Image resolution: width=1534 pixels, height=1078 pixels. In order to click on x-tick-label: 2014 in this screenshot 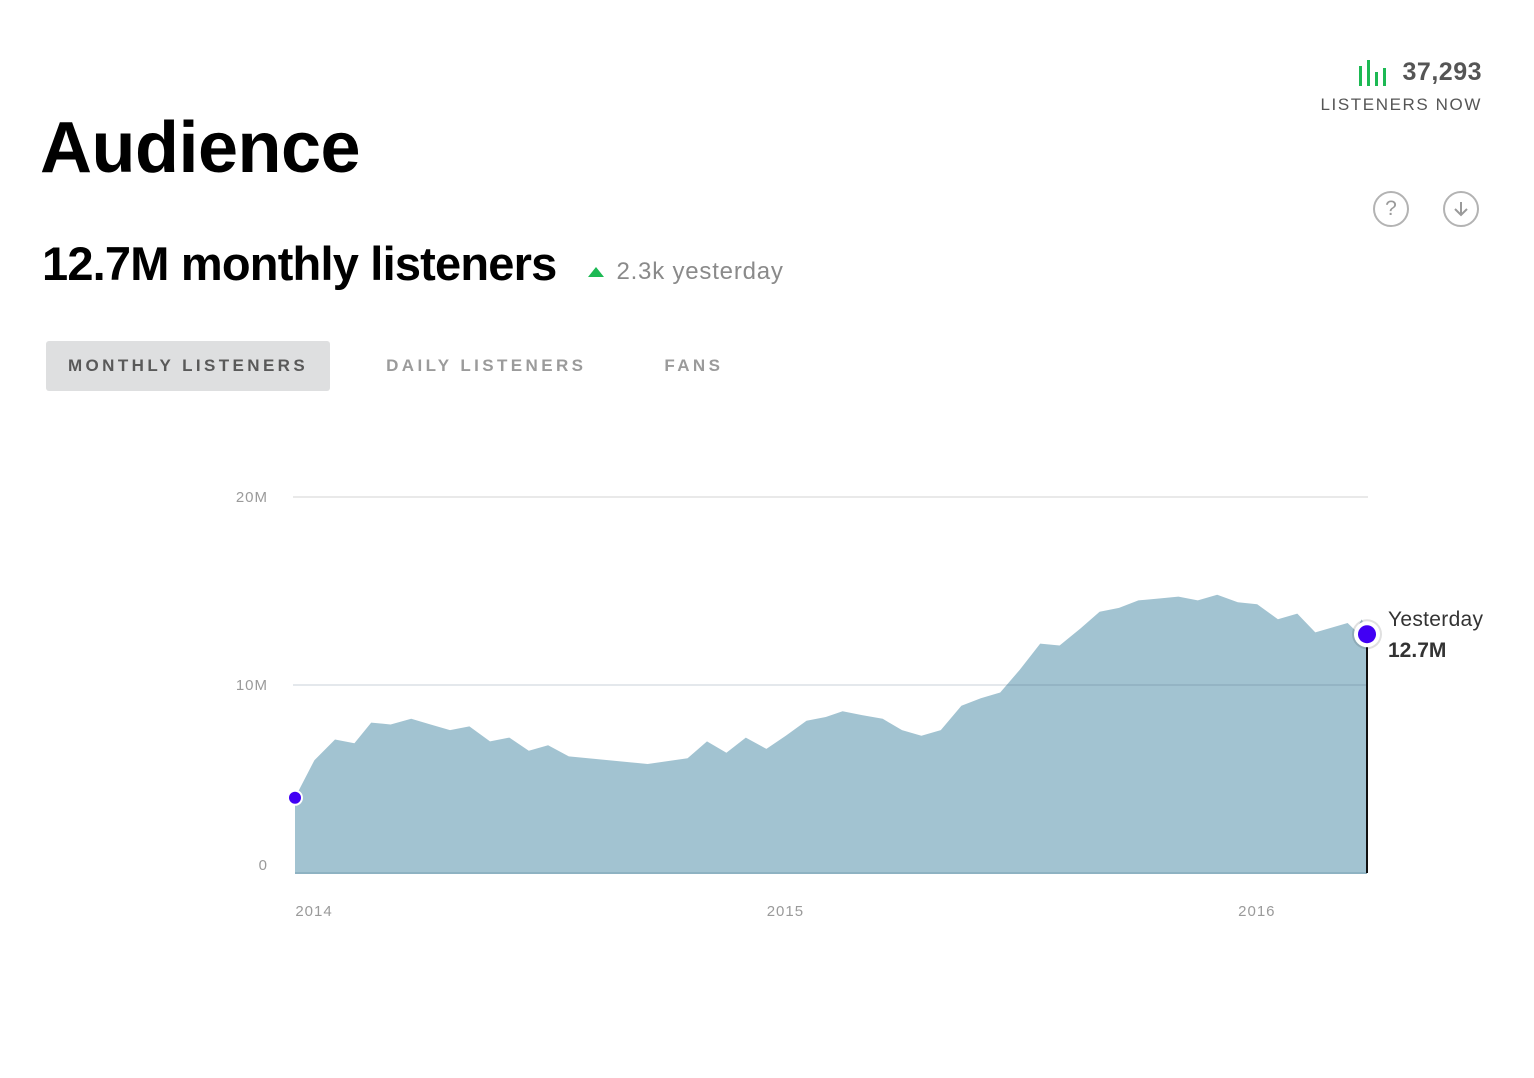, I will do `click(313, 911)`.